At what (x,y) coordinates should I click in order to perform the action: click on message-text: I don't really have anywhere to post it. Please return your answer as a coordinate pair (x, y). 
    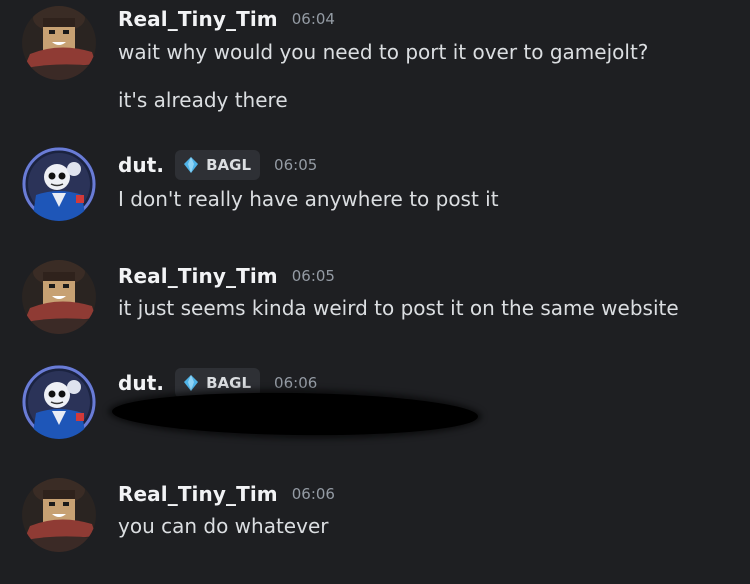
    Looking at the image, I should click on (308, 199).